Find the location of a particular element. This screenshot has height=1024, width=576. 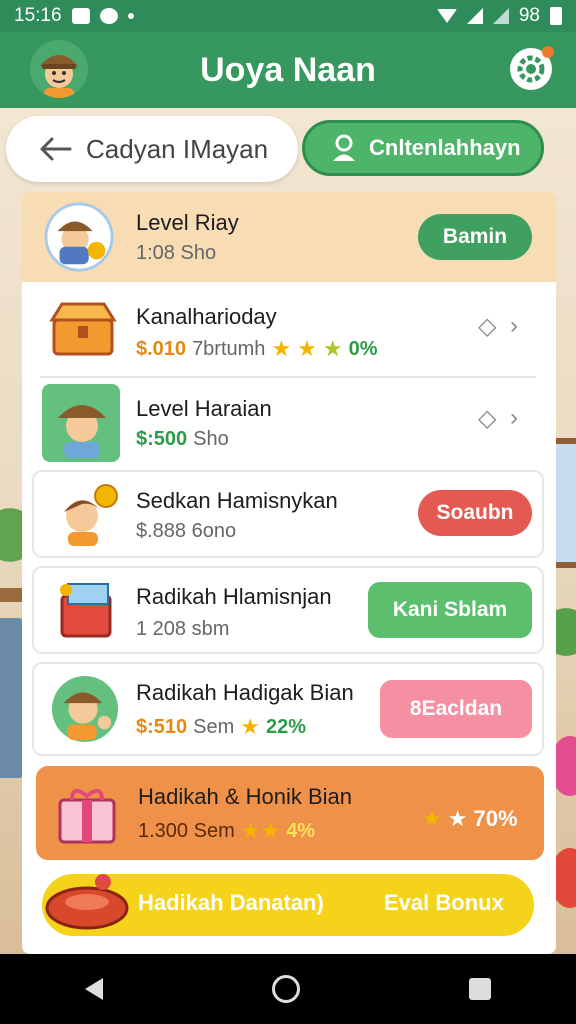

gallery-icon is located at coordinates (80, 16).